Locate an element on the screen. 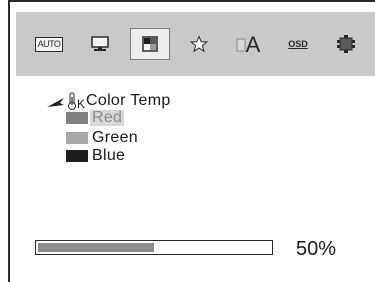 This screenshot has width=375, height=282. reset-icon is located at coordinates (346, 44).